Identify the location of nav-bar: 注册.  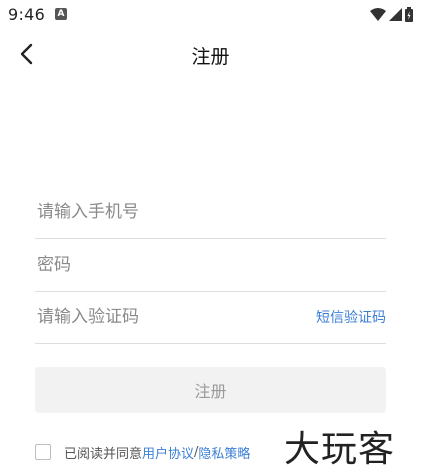
(210, 54).